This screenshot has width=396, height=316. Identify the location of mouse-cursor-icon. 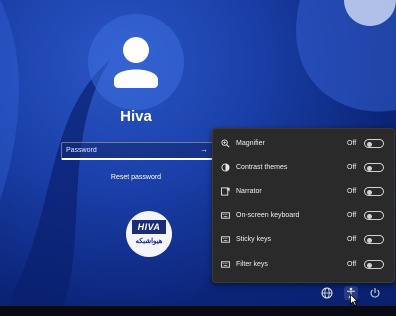
(354, 300).